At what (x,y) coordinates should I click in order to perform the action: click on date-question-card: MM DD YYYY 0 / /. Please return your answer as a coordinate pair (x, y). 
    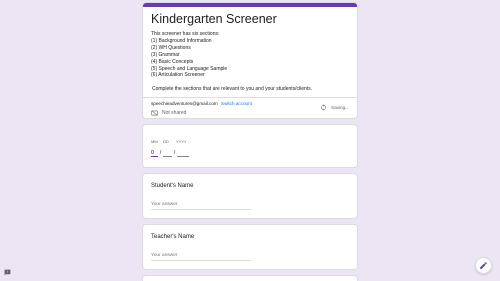
    Looking at the image, I should click on (250, 146).